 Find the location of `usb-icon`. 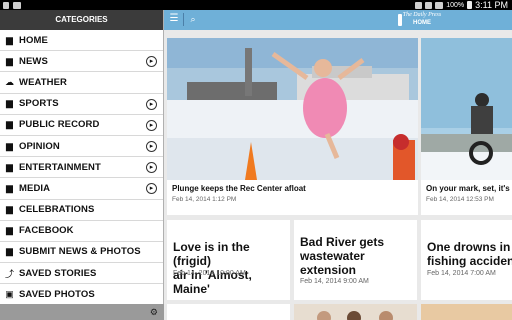

usb-icon is located at coordinates (6, 5).